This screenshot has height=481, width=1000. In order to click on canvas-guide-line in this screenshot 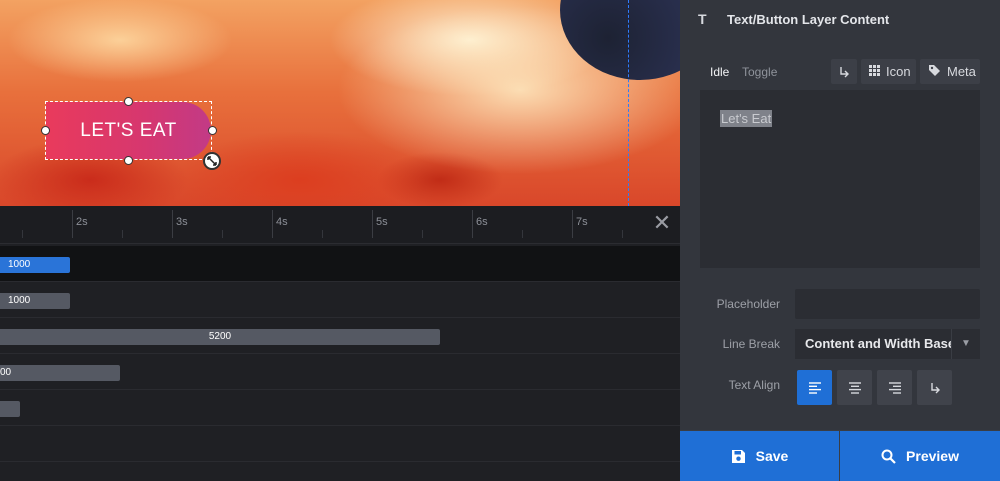, I will do `click(628, 103)`.